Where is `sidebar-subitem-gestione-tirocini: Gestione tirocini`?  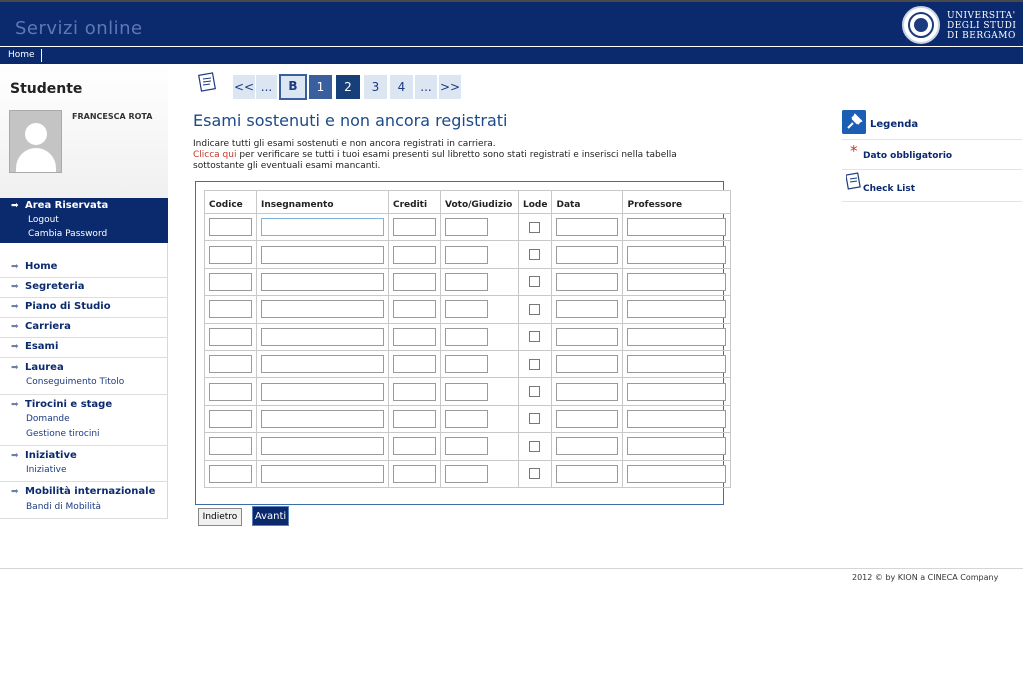
sidebar-subitem-gestione-tirocini: Gestione tirocini is located at coordinates (63, 434).